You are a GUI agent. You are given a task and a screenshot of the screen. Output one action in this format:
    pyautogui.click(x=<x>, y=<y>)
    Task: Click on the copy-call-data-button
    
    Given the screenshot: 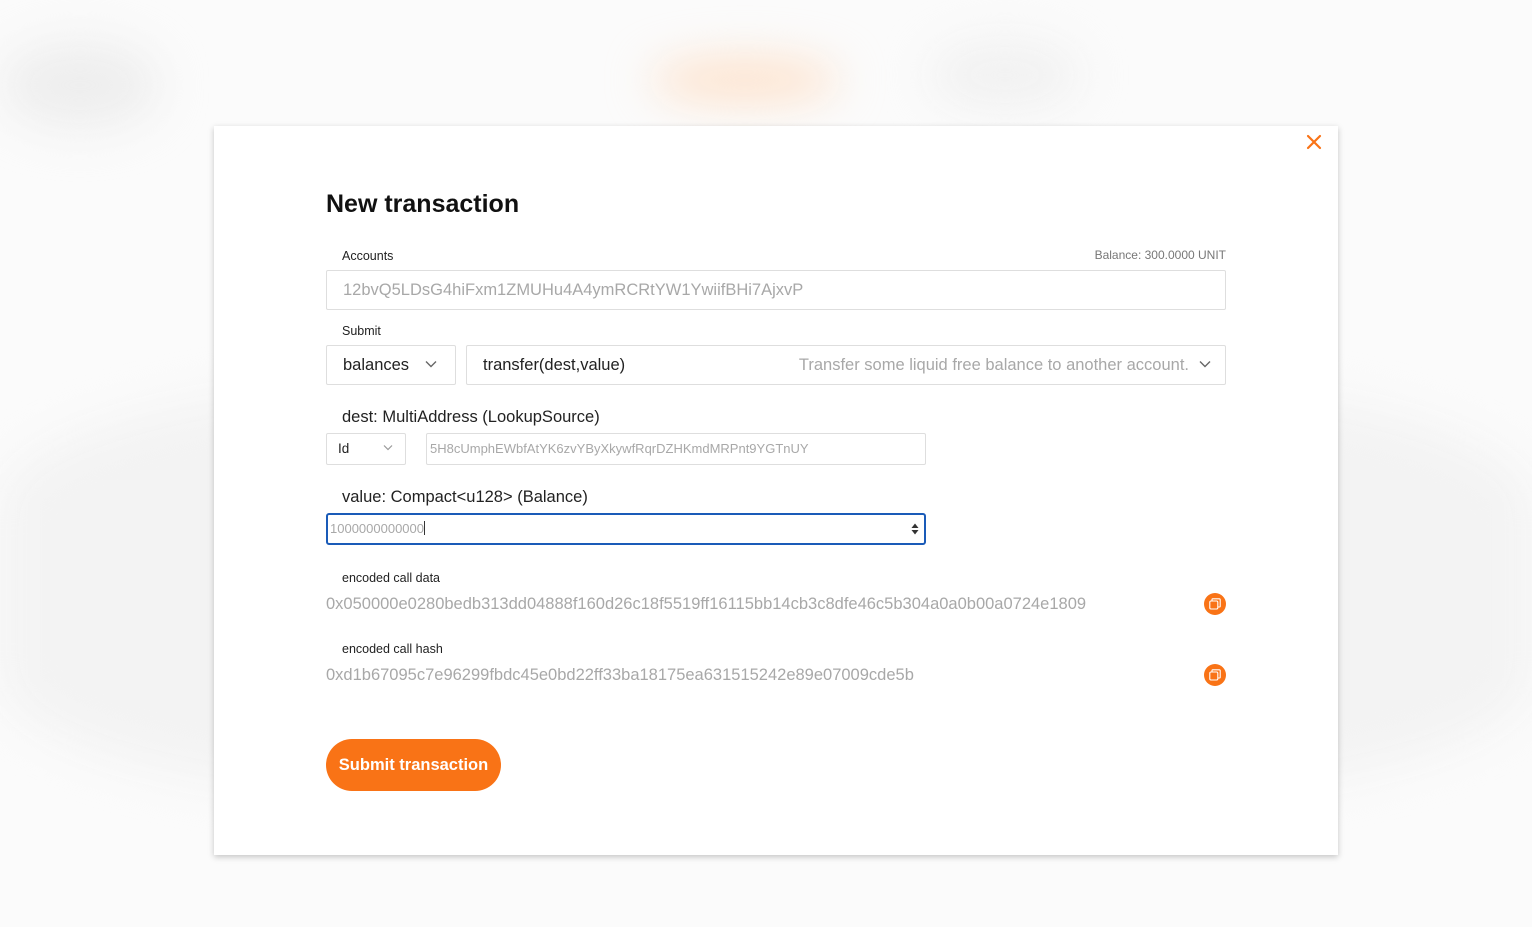 What is the action you would take?
    pyautogui.click(x=1215, y=604)
    